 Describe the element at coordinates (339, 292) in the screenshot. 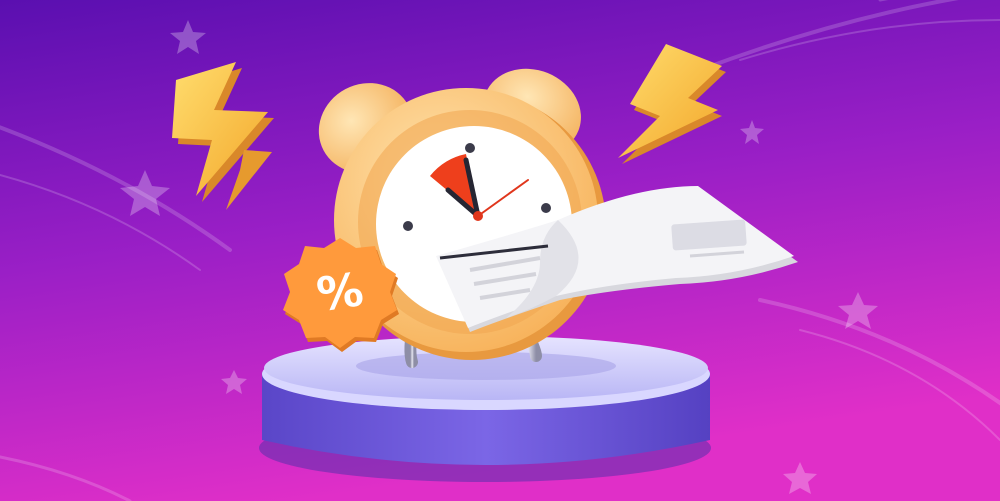

I see `percent-symbol: %` at that location.